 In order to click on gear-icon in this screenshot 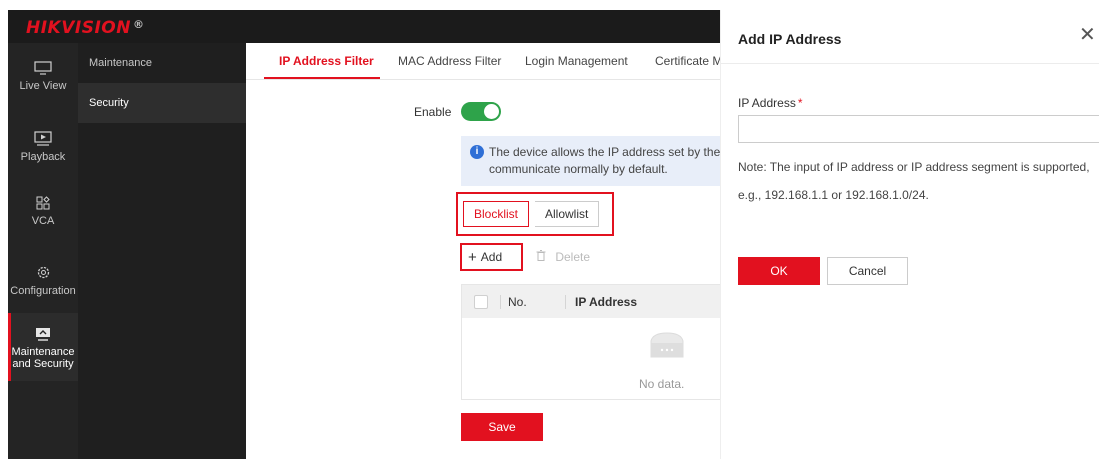, I will do `click(43, 274)`.